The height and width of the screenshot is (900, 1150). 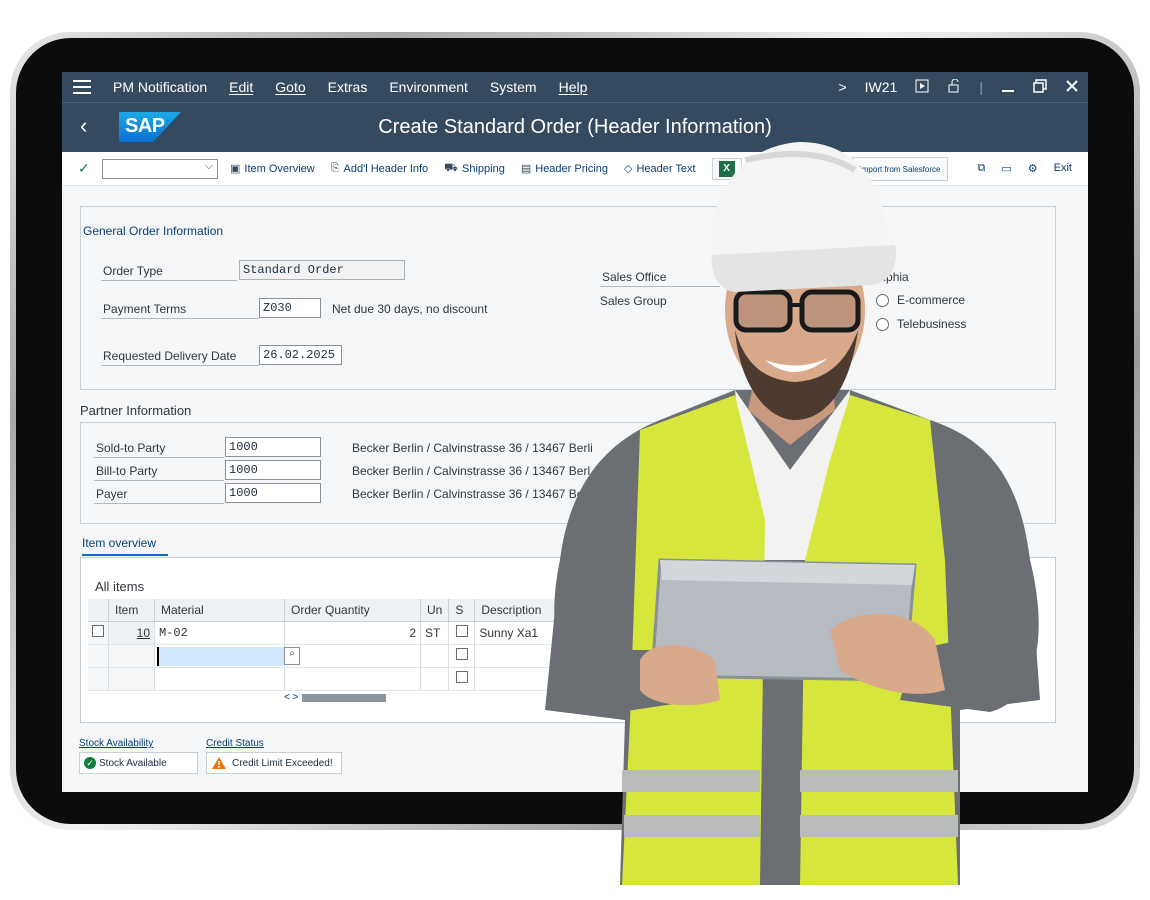 What do you see at coordinates (88, 168) in the screenshot?
I see `check-icon: ✓` at bounding box center [88, 168].